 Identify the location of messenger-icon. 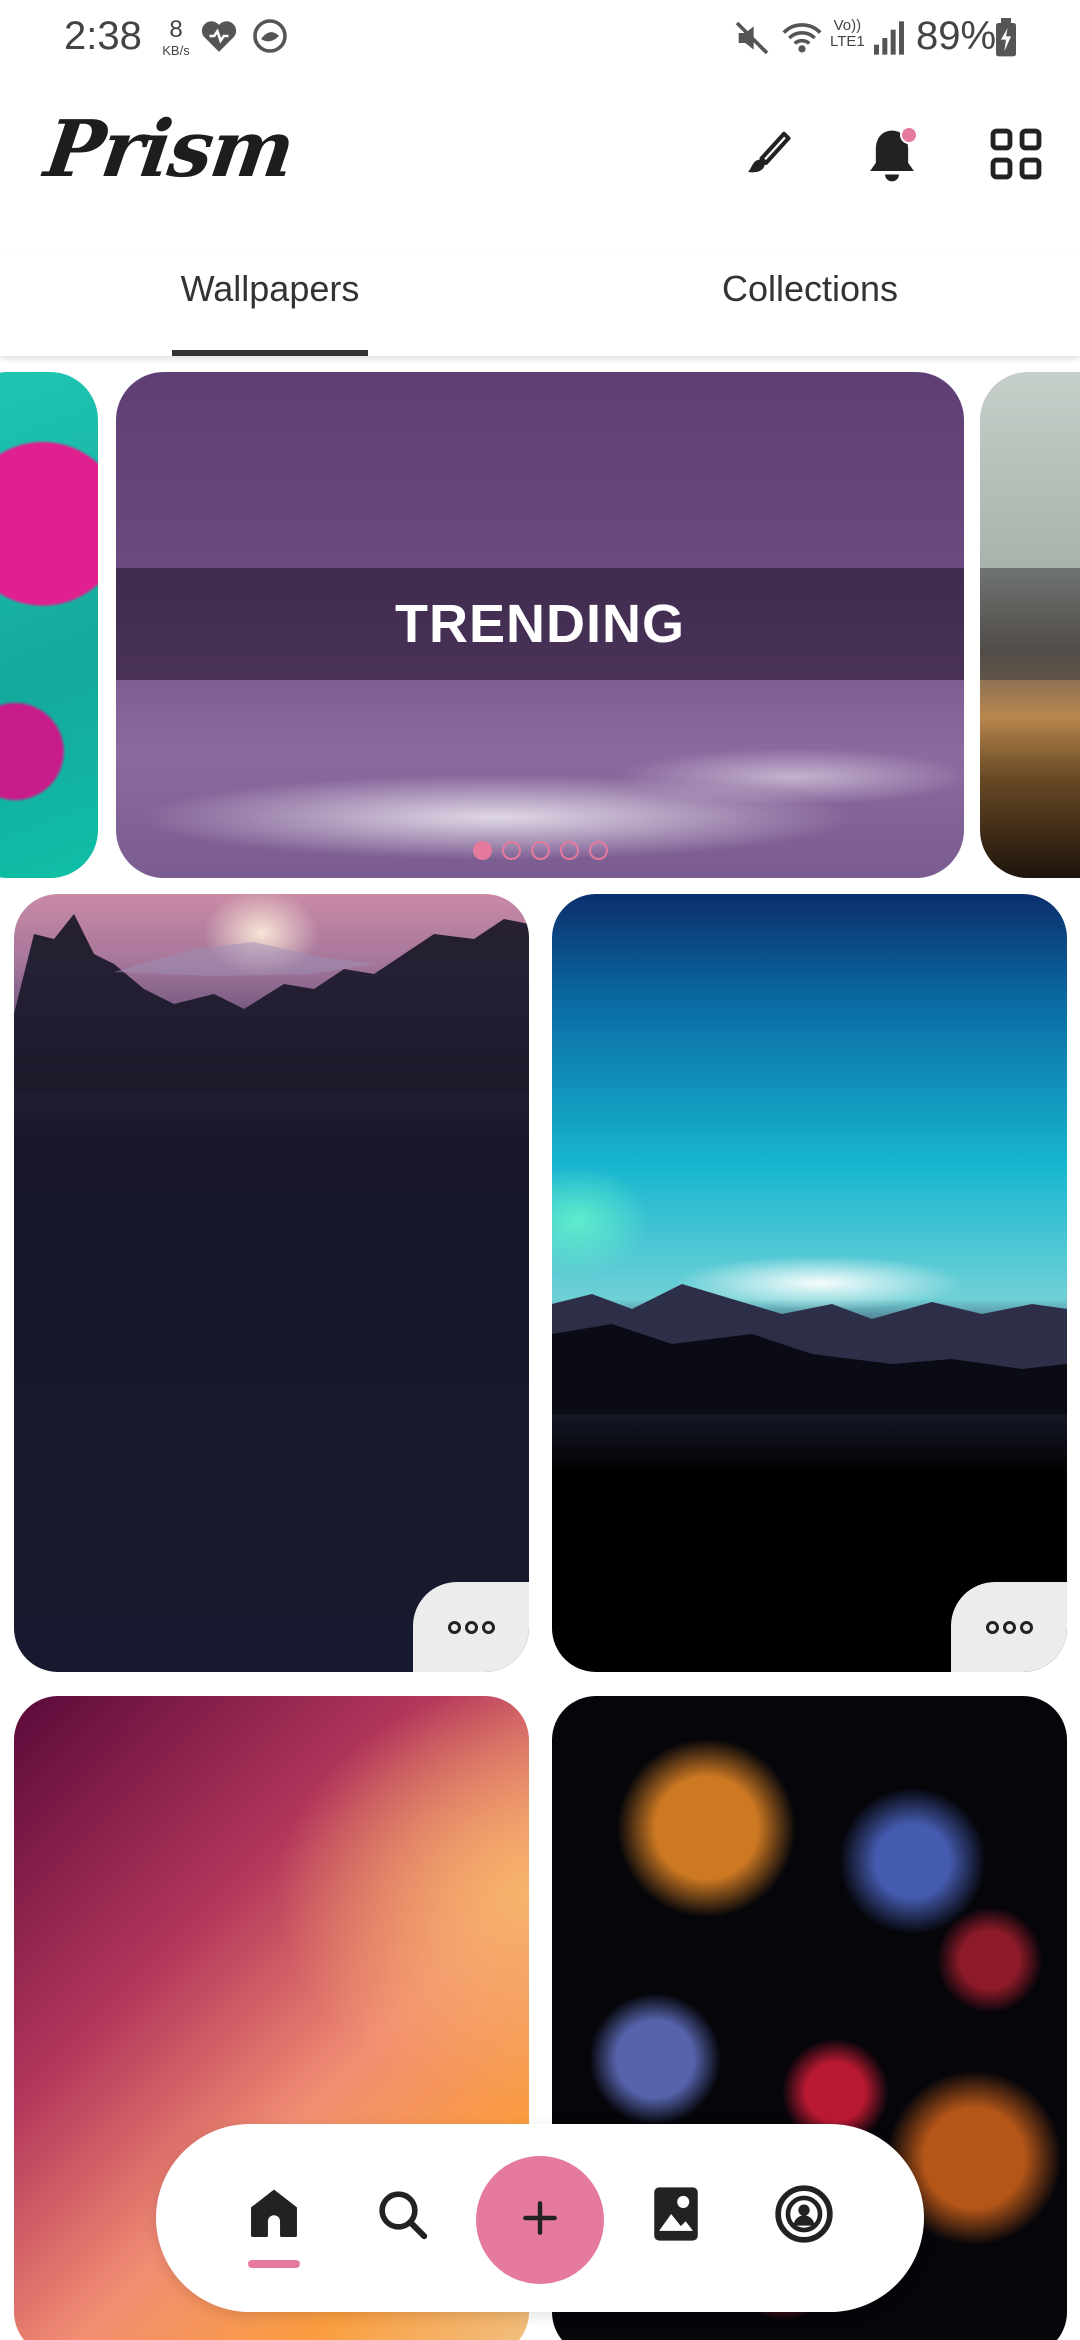
(270, 38).